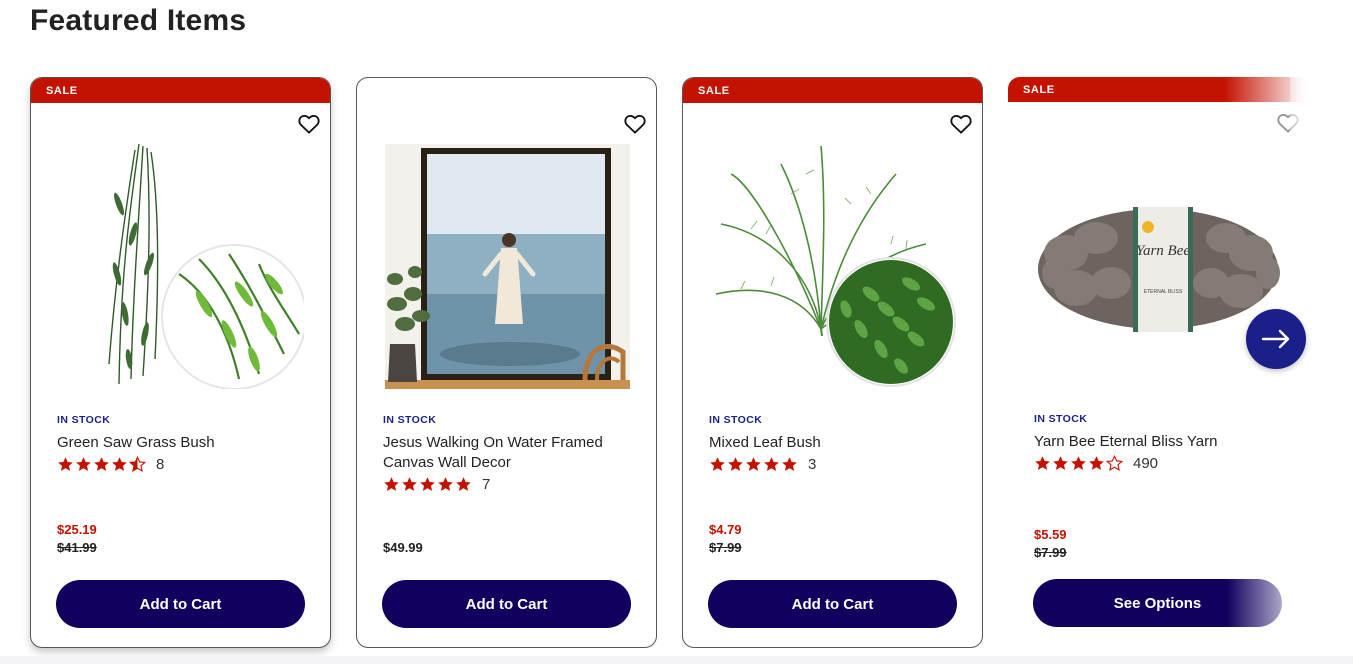  I want to click on yarn-product-label: ETERNAL BLISS, so click(1163, 292).